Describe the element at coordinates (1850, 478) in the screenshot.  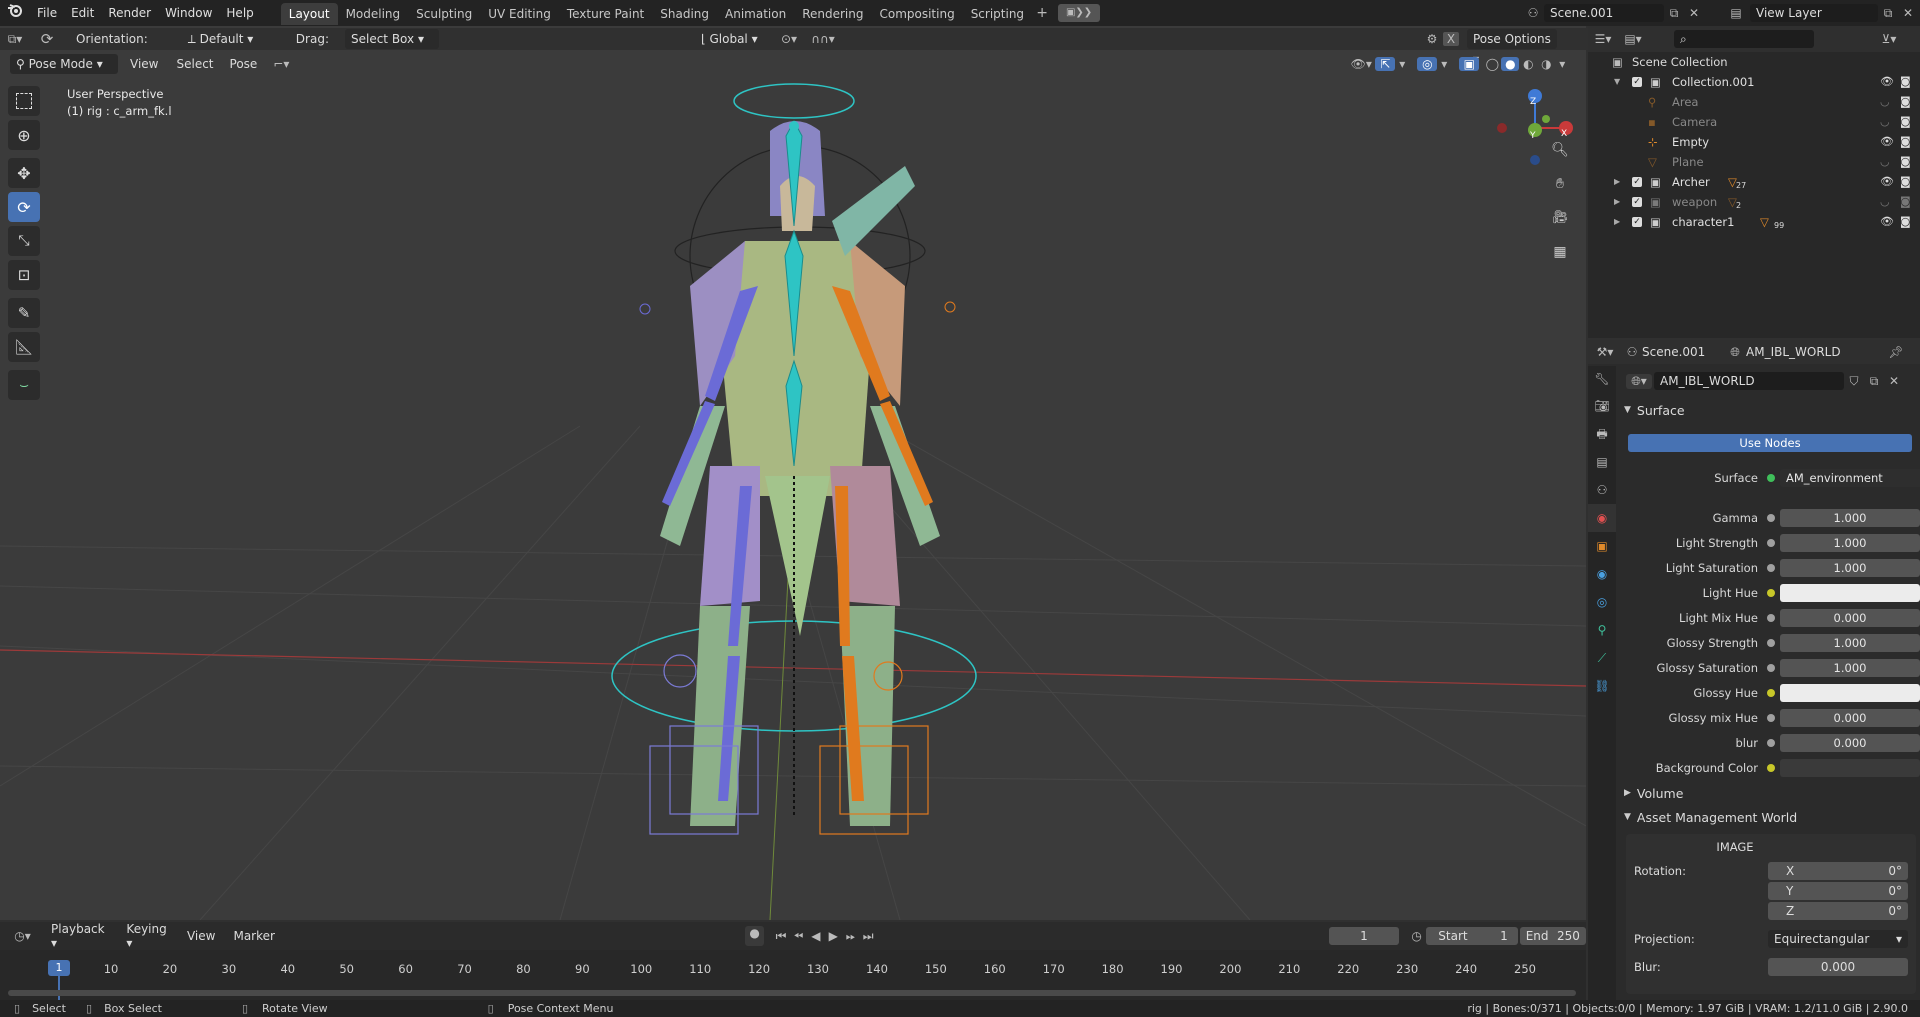
I see `surface-node-field: AM_environment` at that location.